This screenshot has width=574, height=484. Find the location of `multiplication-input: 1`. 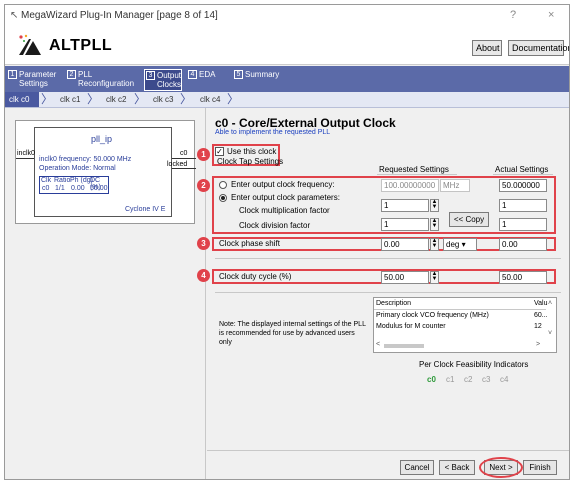

multiplication-input: 1 is located at coordinates (405, 205).